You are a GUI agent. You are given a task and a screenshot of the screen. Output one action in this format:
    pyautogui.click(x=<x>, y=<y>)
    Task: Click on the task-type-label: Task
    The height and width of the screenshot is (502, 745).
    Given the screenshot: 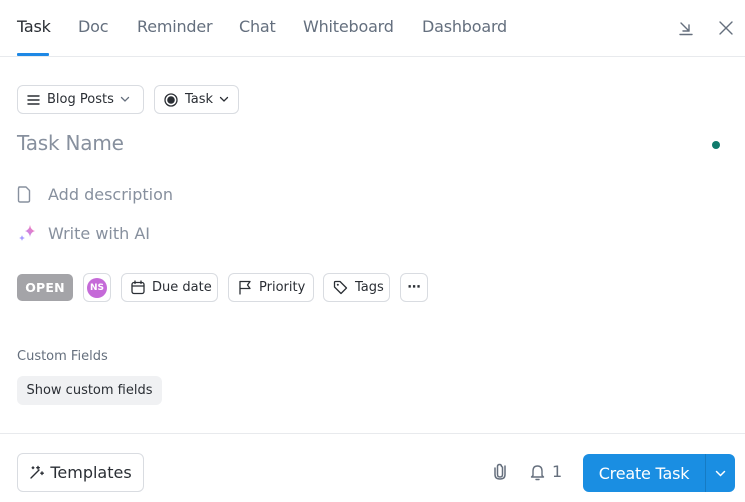 What is the action you would take?
    pyautogui.click(x=199, y=99)
    